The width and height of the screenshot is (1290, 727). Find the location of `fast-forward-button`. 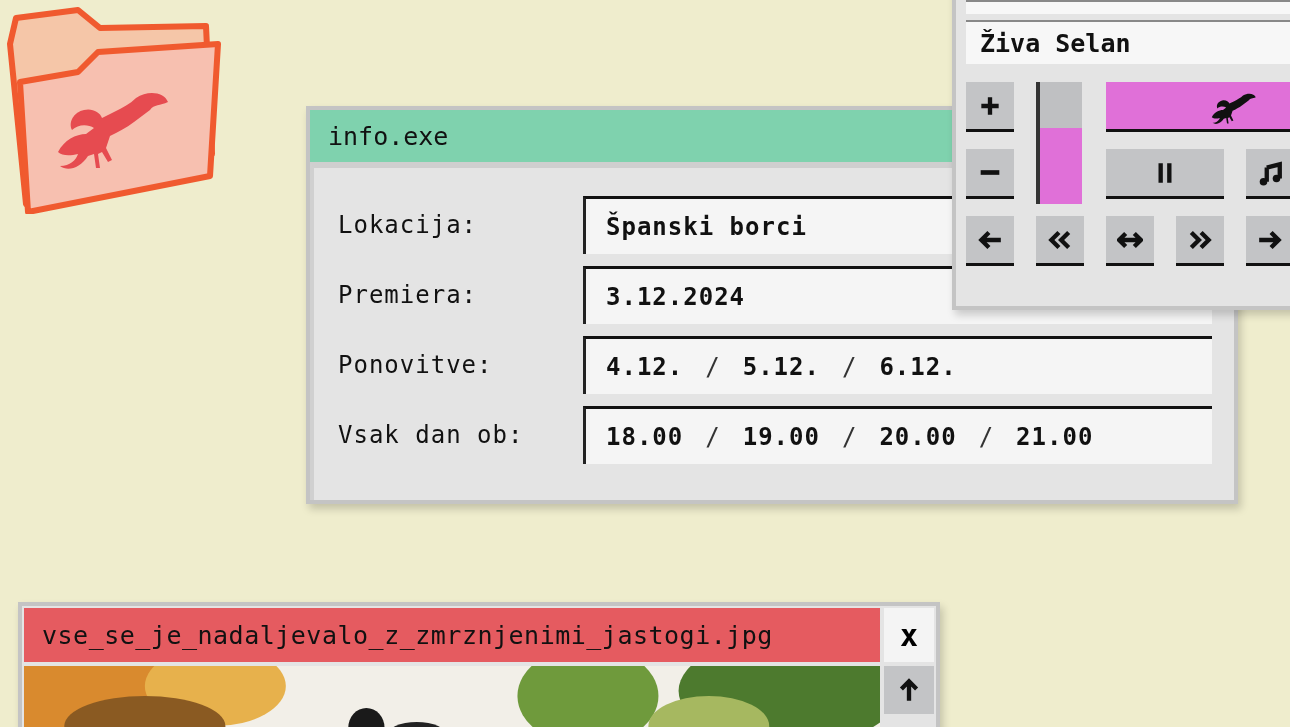

fast-forward-button is located at coordinates (1200, 241).